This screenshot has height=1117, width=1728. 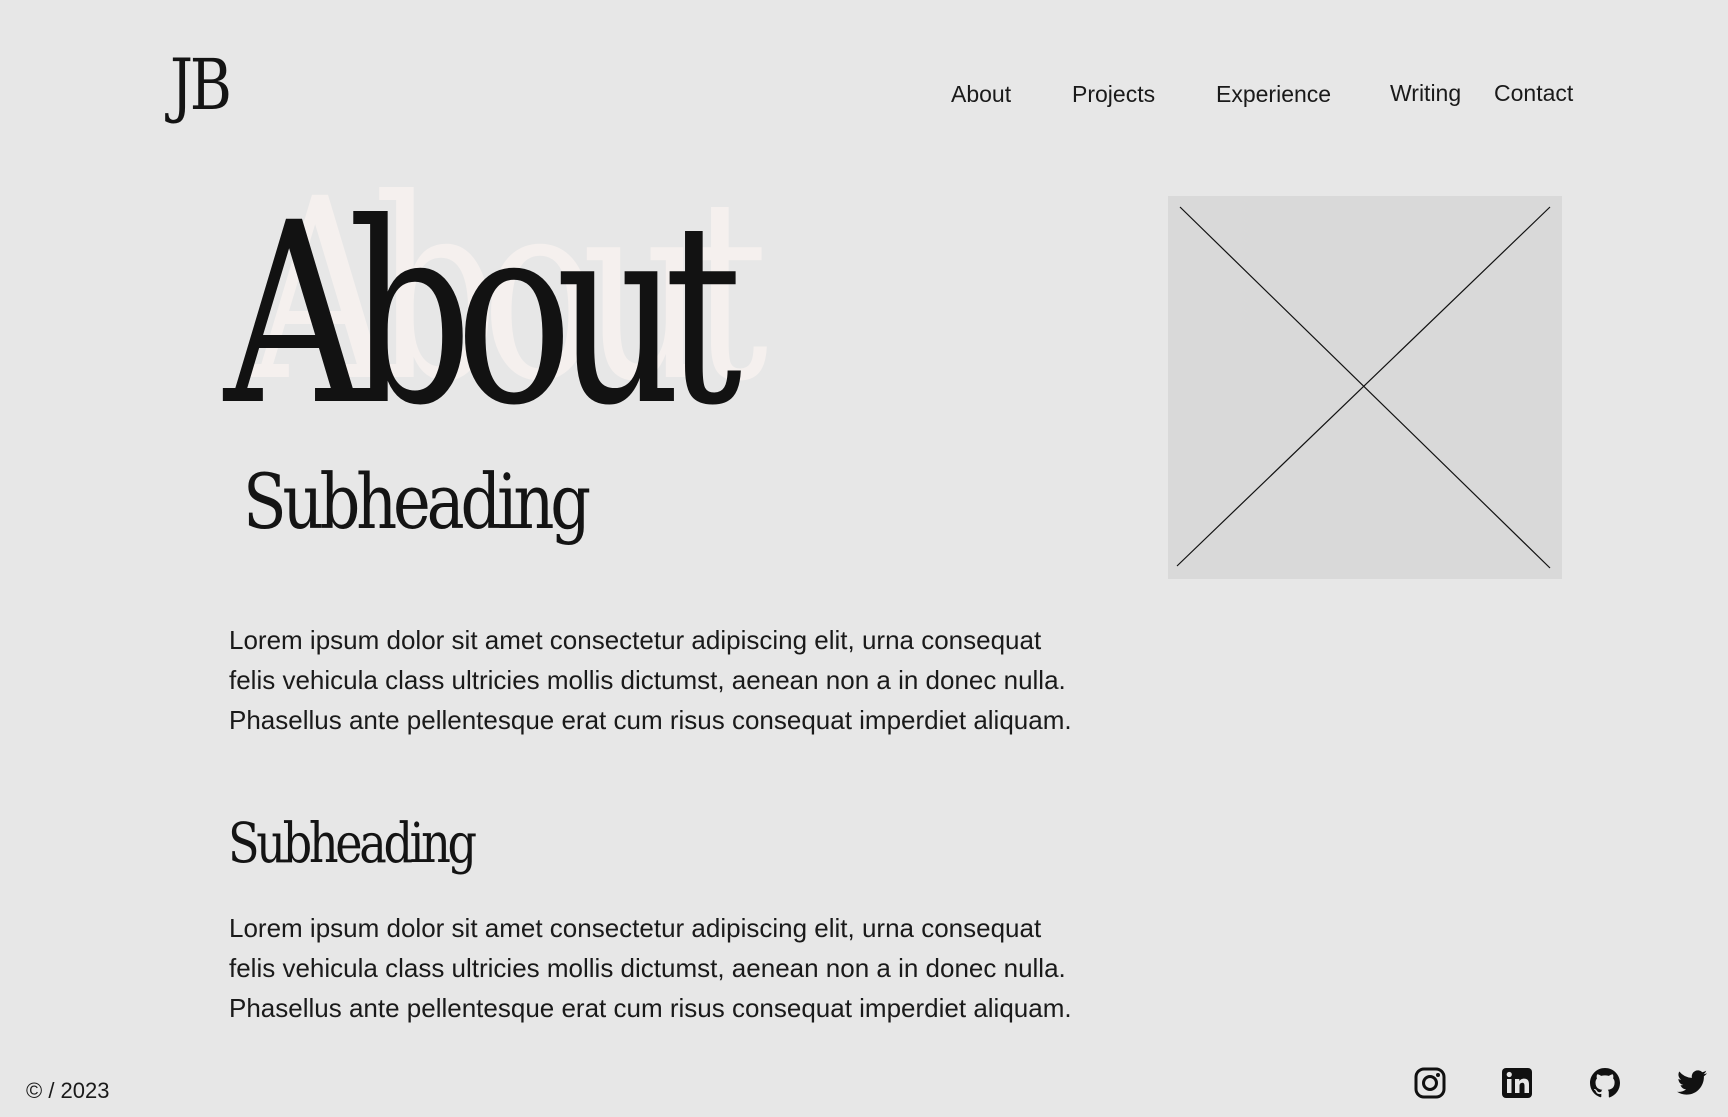 I want to click on nav-experience-link: Experience, so click(x=1273, y=94).